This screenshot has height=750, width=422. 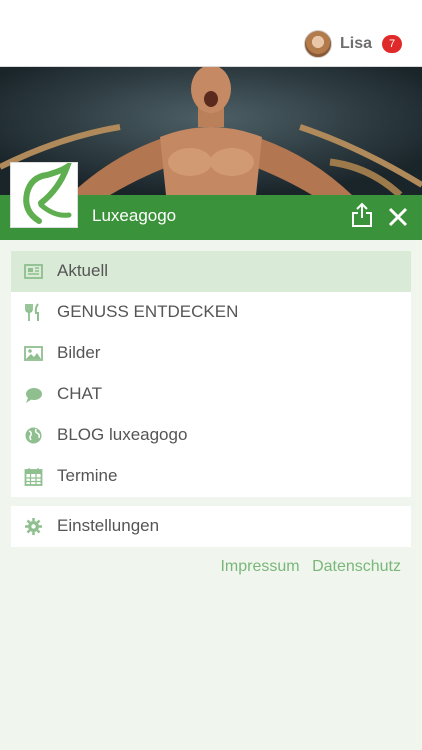 I want to click on image-icon, so click(x=33, y=353).